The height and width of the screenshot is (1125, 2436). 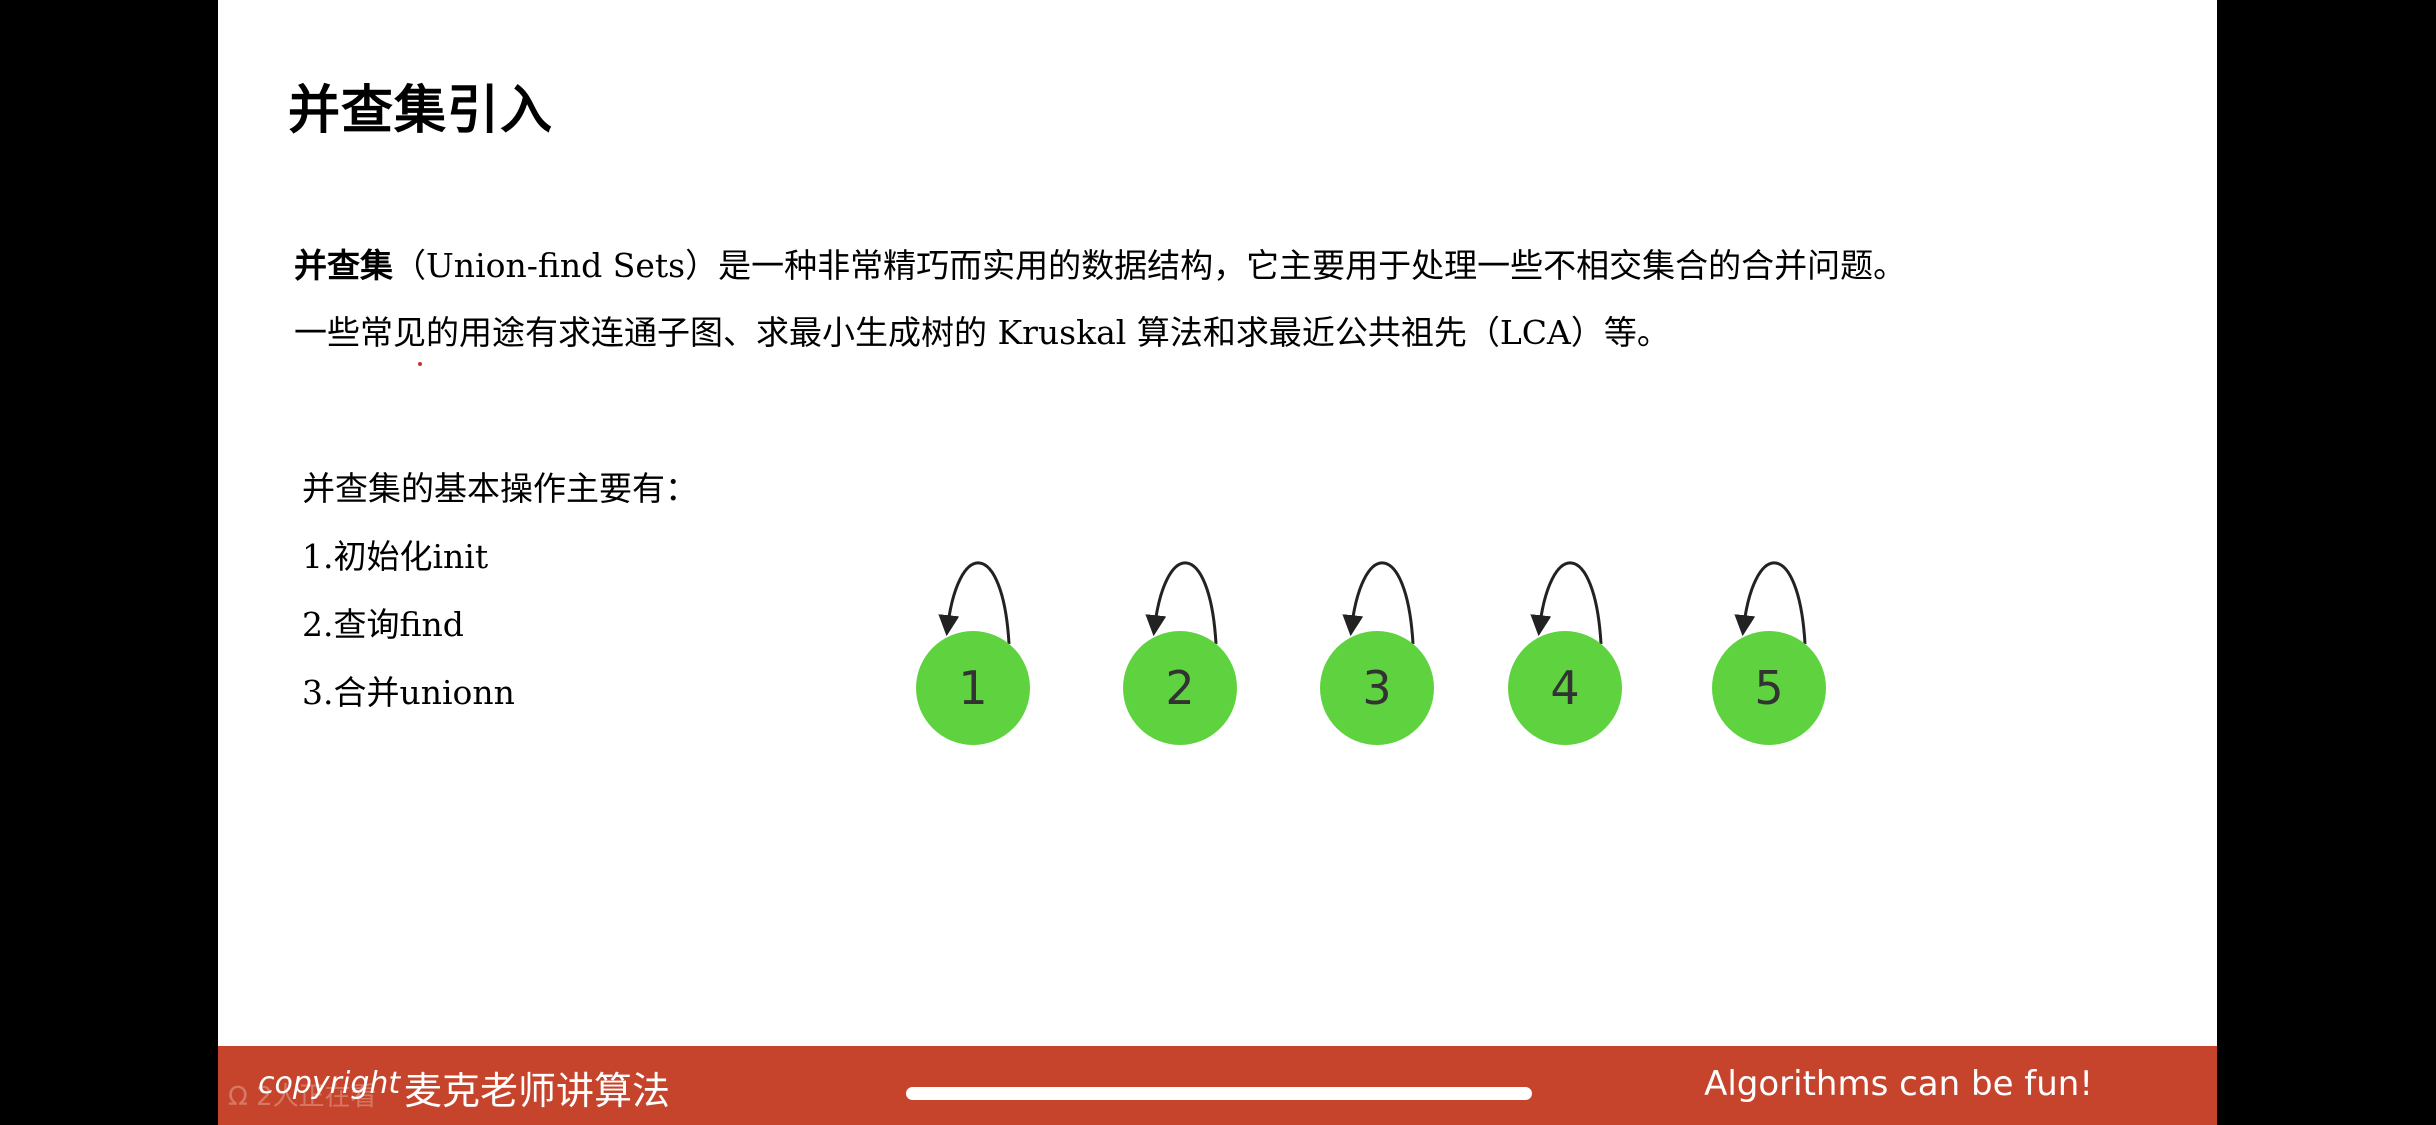 I want to click on node-2: 2, so click(x=1180, y=653).